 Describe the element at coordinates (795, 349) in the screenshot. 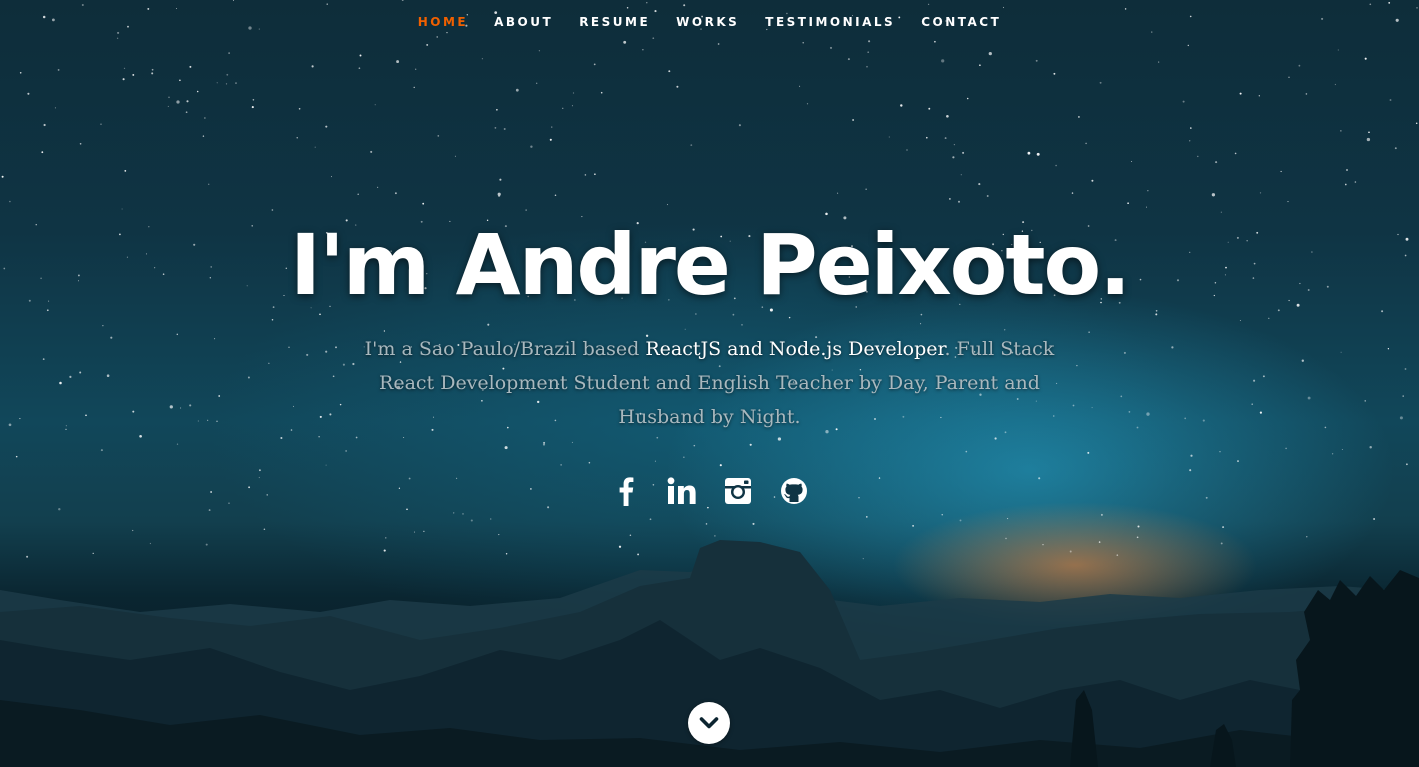

I see `intro-highlight-role: ReactJS and Node.js Developer` at that location.